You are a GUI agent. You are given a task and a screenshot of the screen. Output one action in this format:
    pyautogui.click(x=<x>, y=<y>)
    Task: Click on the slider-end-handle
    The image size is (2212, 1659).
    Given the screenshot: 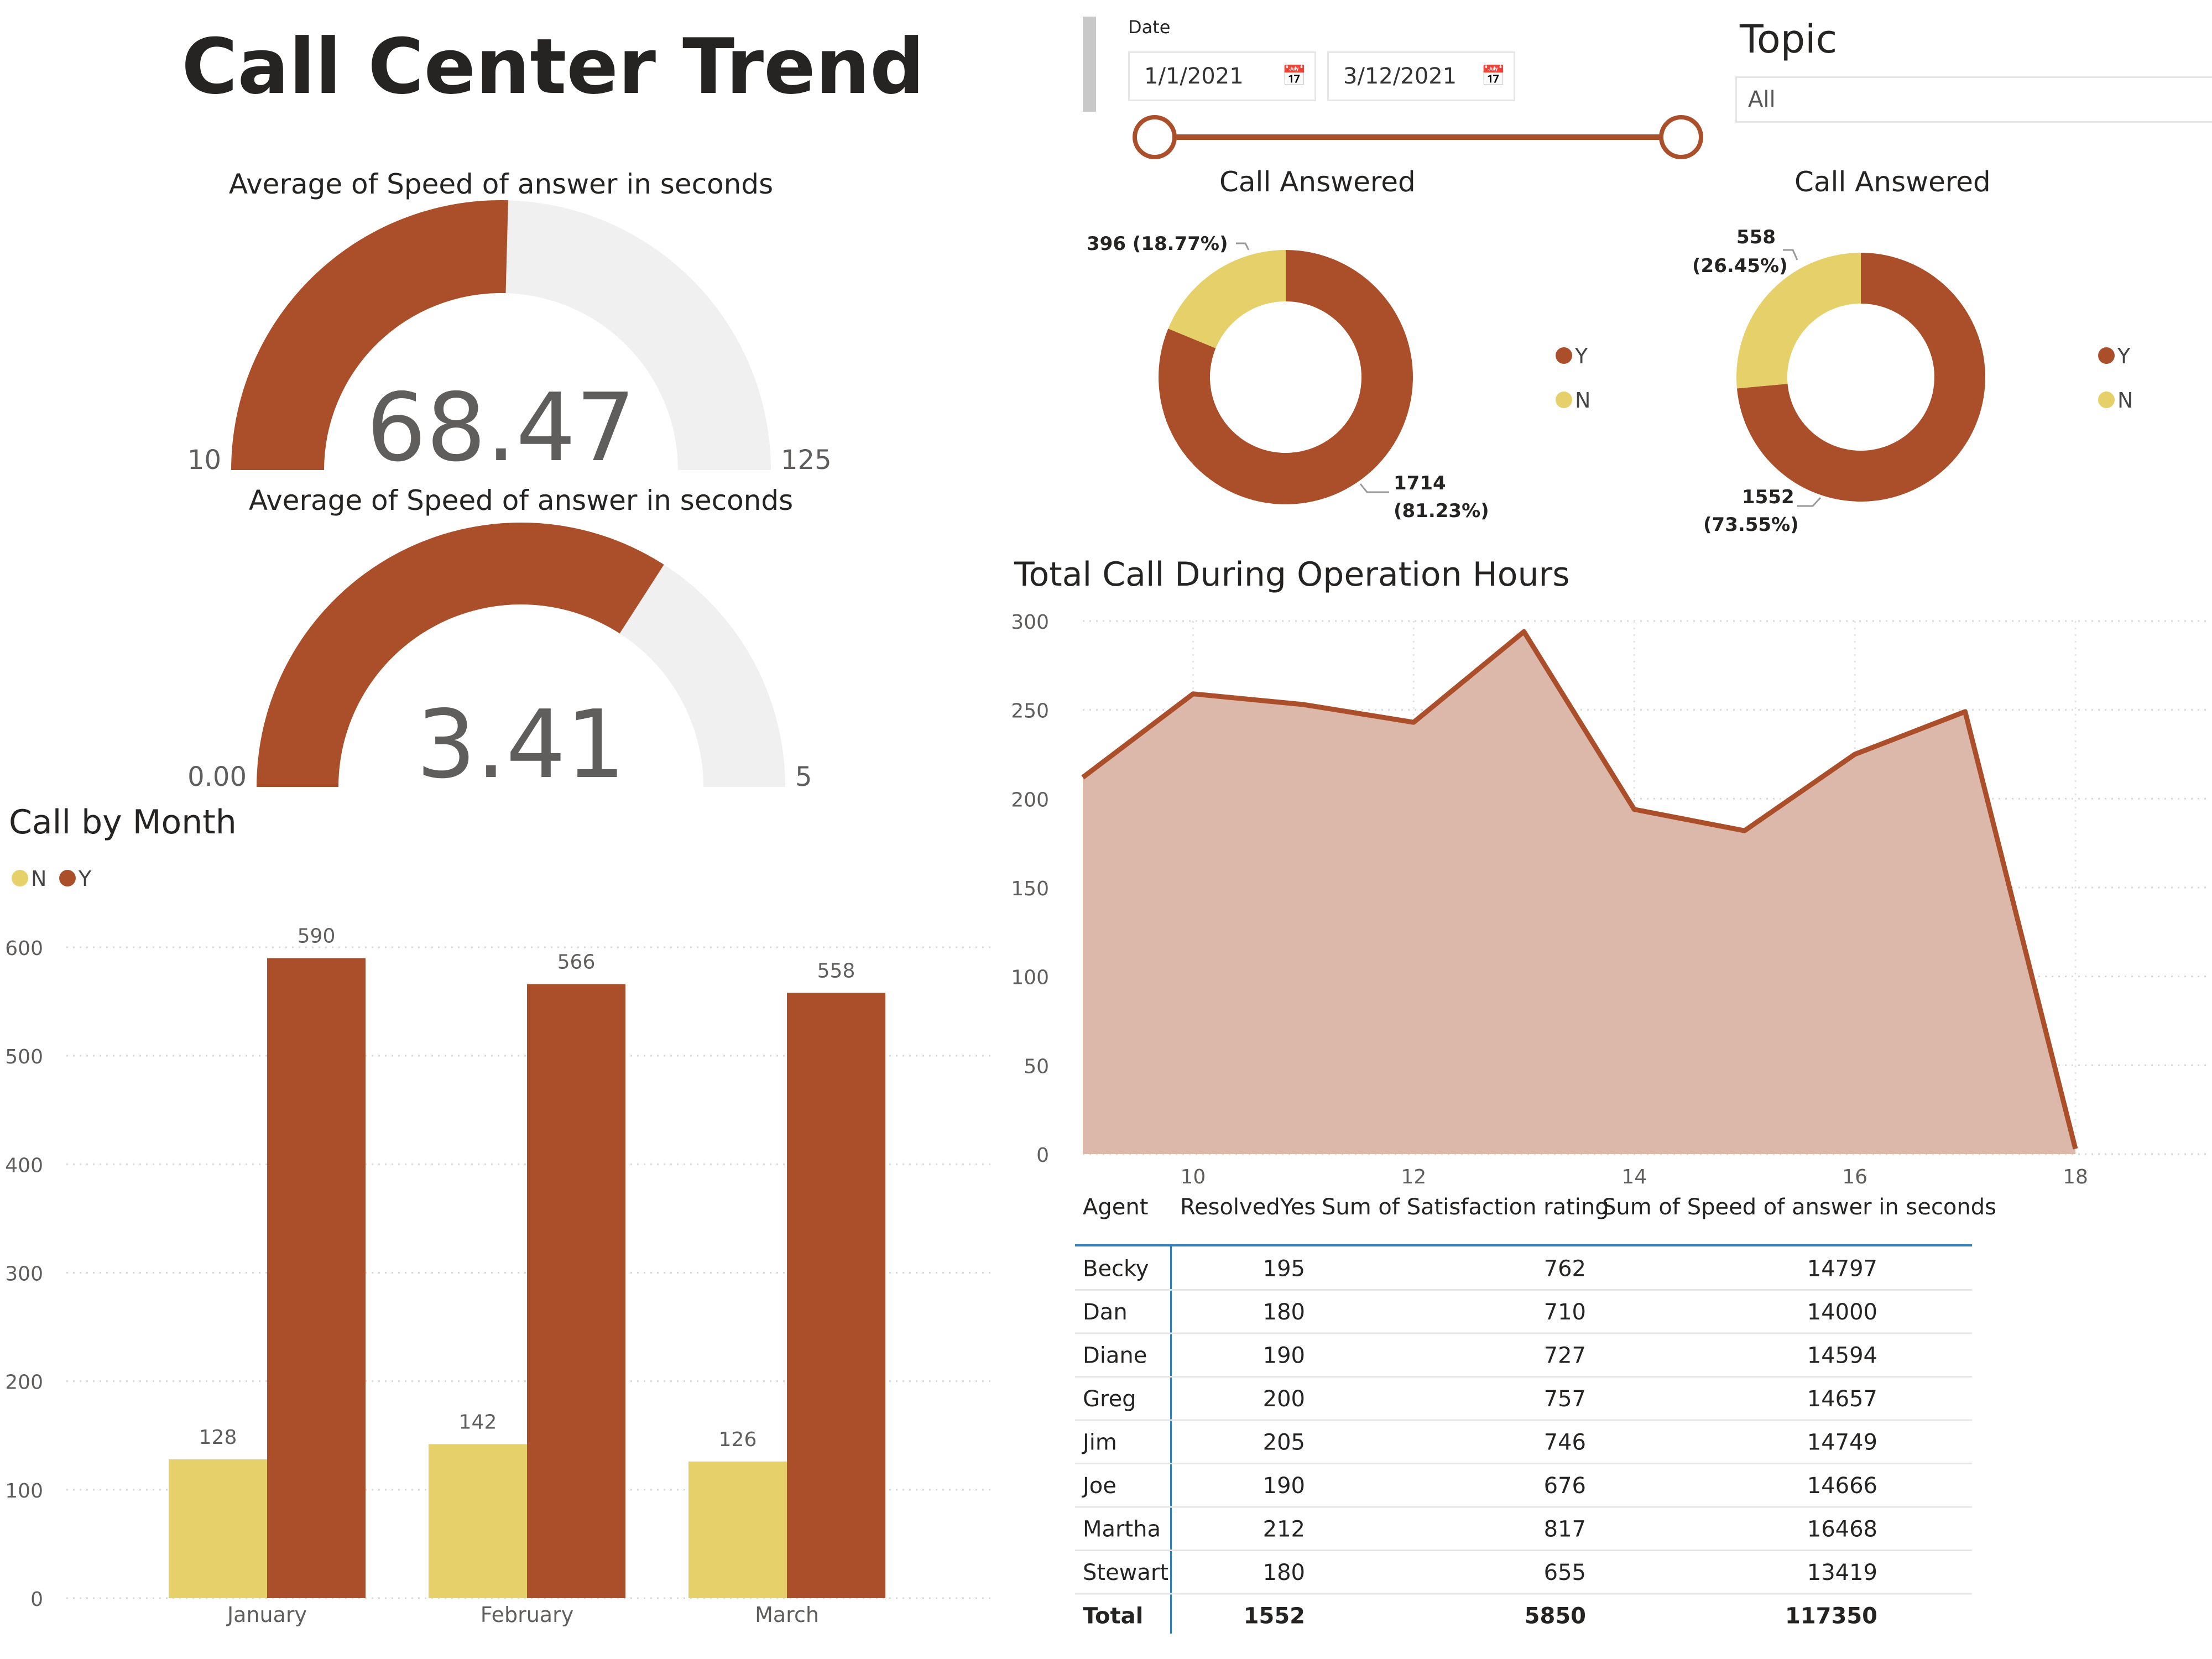 What is the action you would take?
    pyautogui.click(x=1681, y=137)
    